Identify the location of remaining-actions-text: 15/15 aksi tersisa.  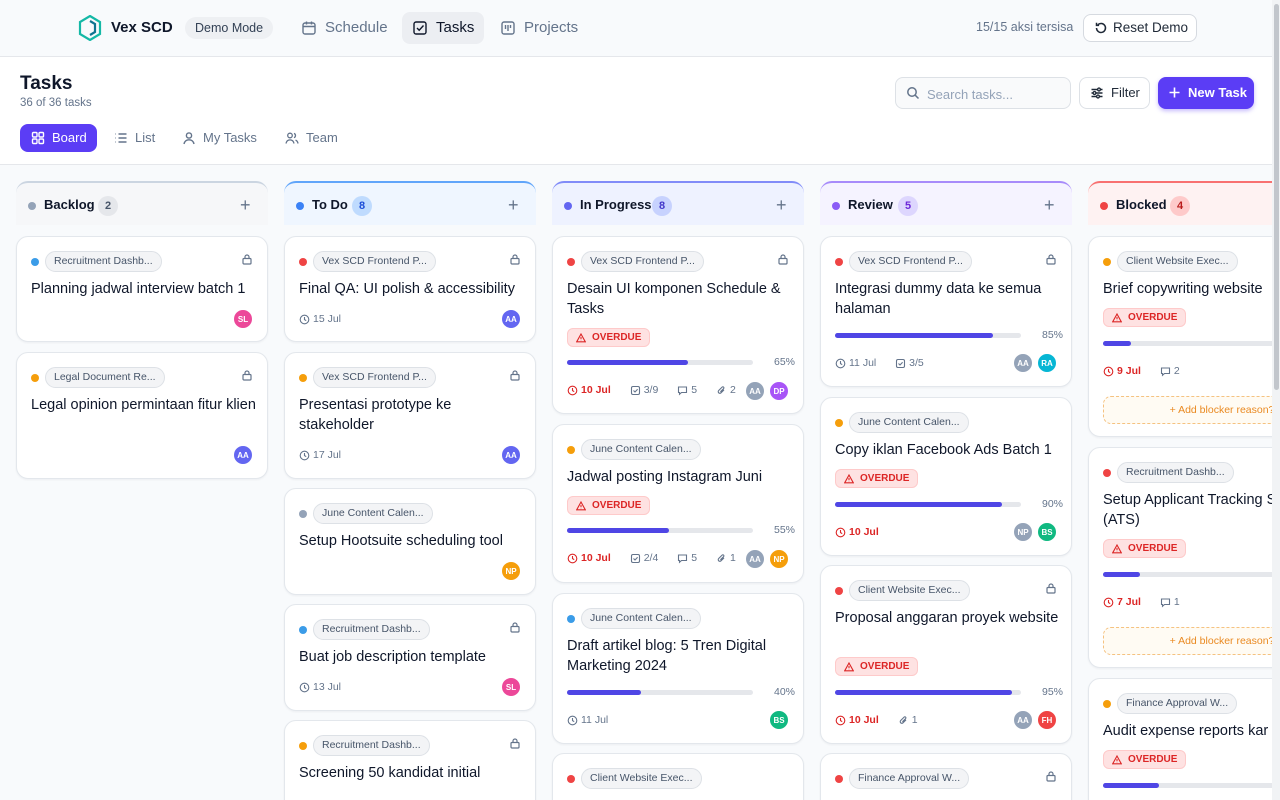
(1025, 27).